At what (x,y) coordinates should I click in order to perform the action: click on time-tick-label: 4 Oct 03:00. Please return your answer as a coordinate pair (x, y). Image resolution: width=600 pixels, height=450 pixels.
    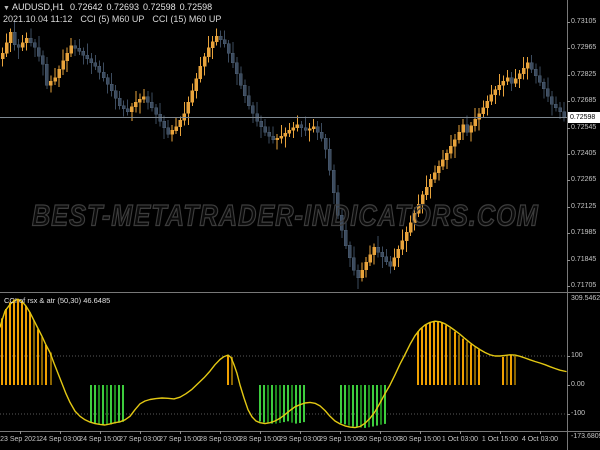
    Looking at the image, I should click on (540, 439).